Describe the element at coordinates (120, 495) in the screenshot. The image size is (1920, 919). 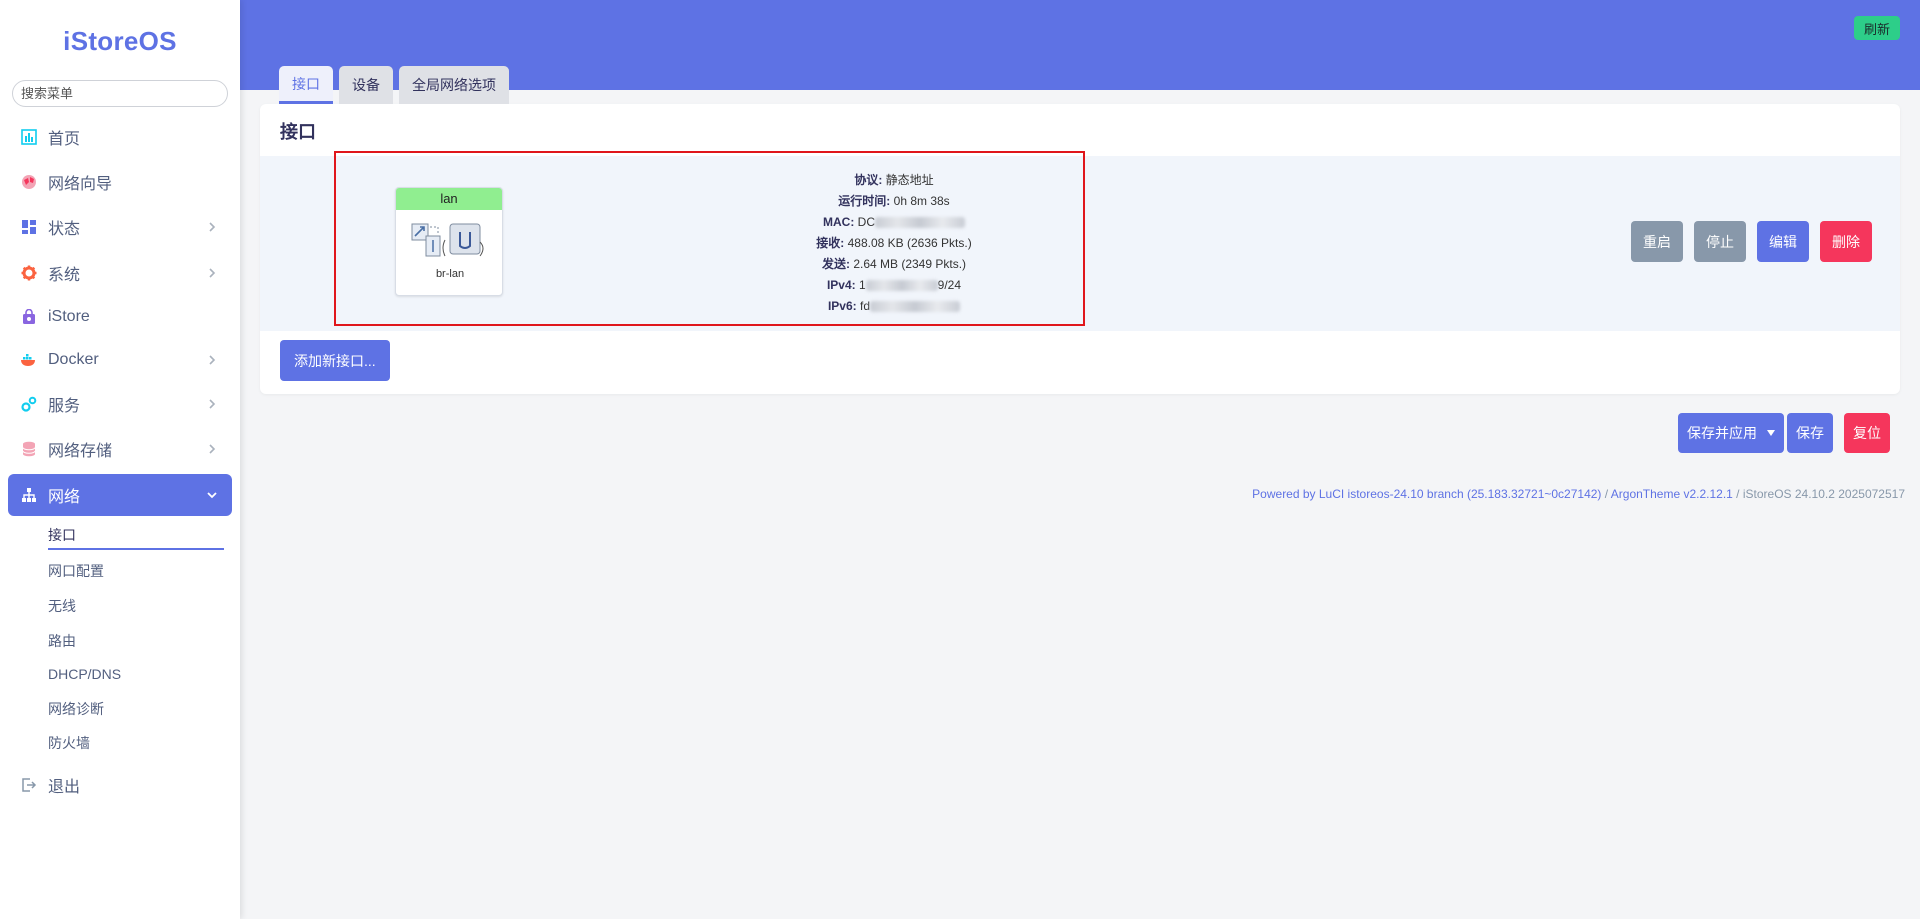
I see `sidebar-item-network: 网络` at that location.